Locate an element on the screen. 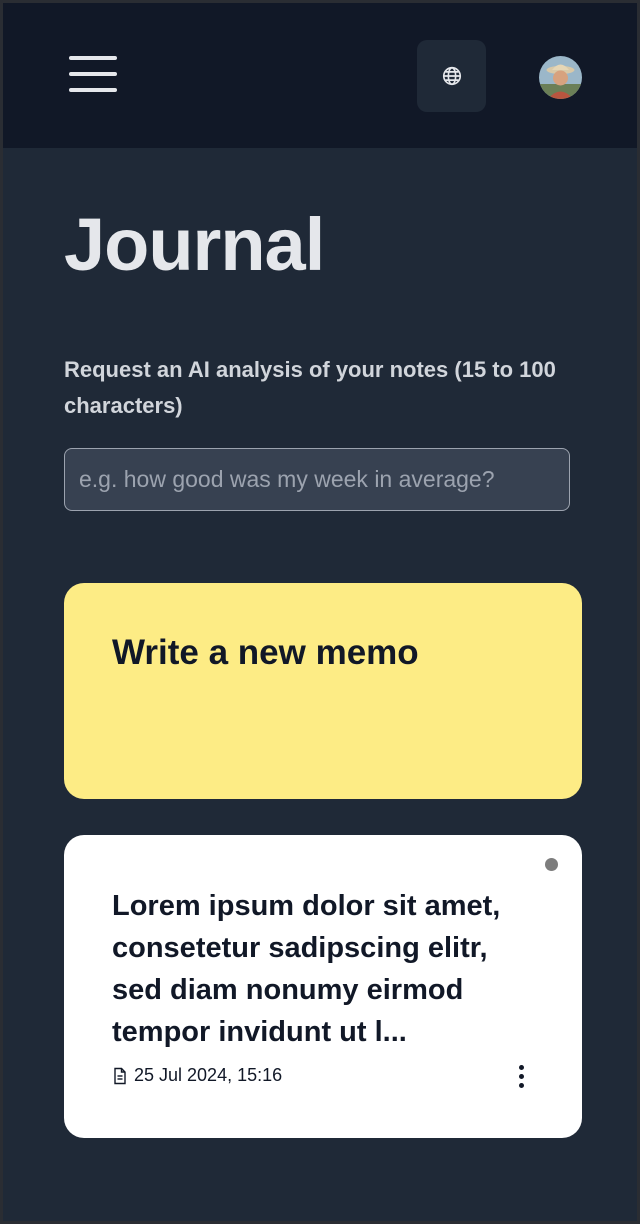 This screenshot has height=1224, width=640. new-memo-card: Write a new memo is located at coordinates (323, 691).